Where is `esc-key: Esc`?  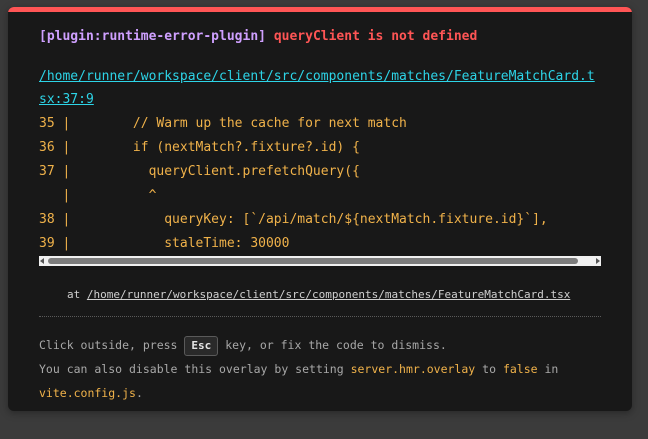
esc-key: Esc is located at coordinates (201, 346).